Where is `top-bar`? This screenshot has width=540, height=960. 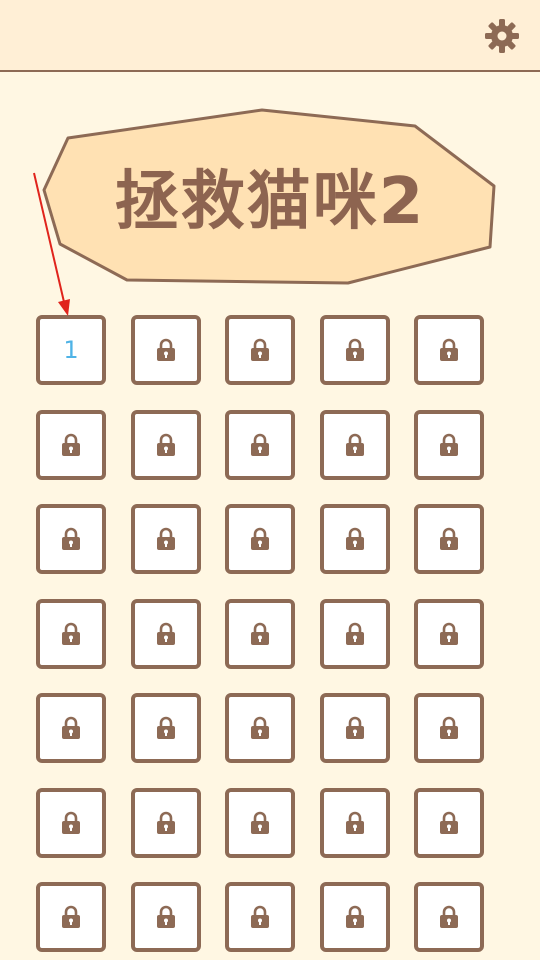 top-bar is located at coordinates (270, 36).